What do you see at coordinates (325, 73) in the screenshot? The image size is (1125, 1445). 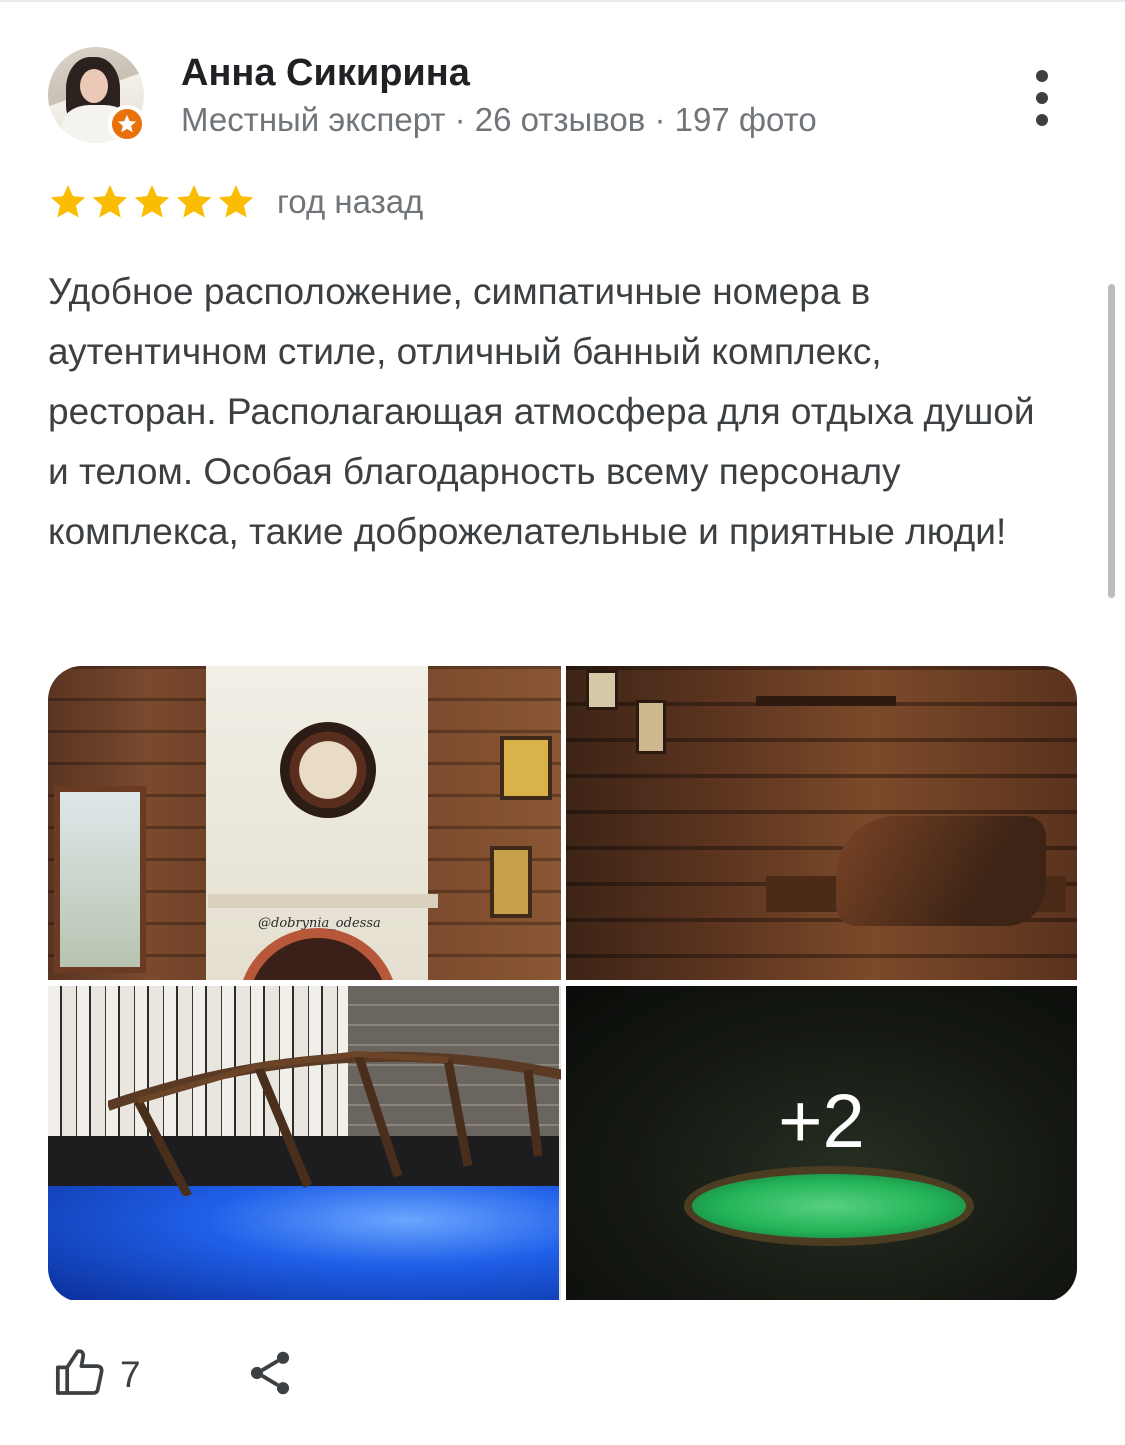 I see `author-name: Анна Сикирина` at bounding box center [325, 73].